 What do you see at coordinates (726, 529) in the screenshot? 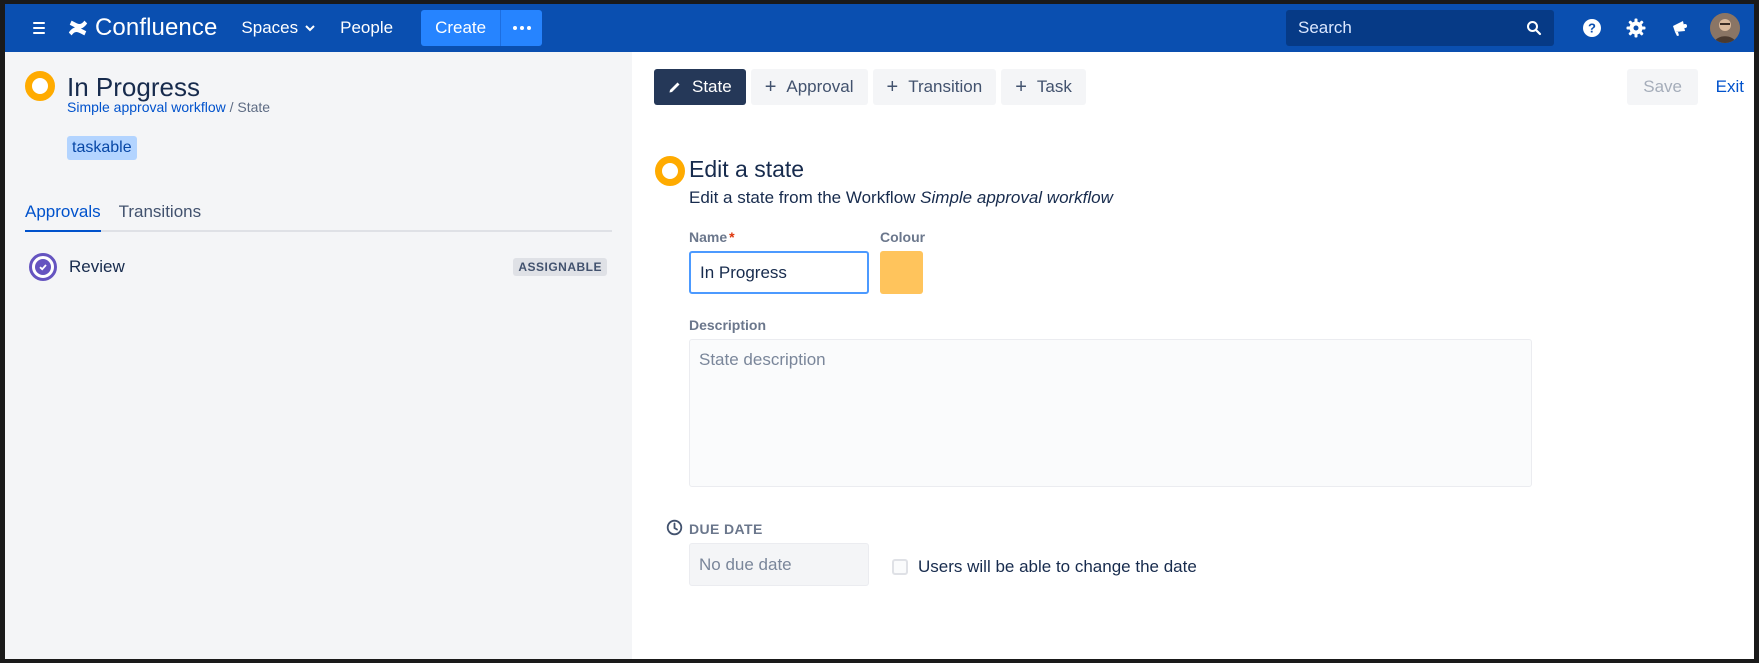
I see `due-date-label: DUE DATE` at bounding box center [726, 529].